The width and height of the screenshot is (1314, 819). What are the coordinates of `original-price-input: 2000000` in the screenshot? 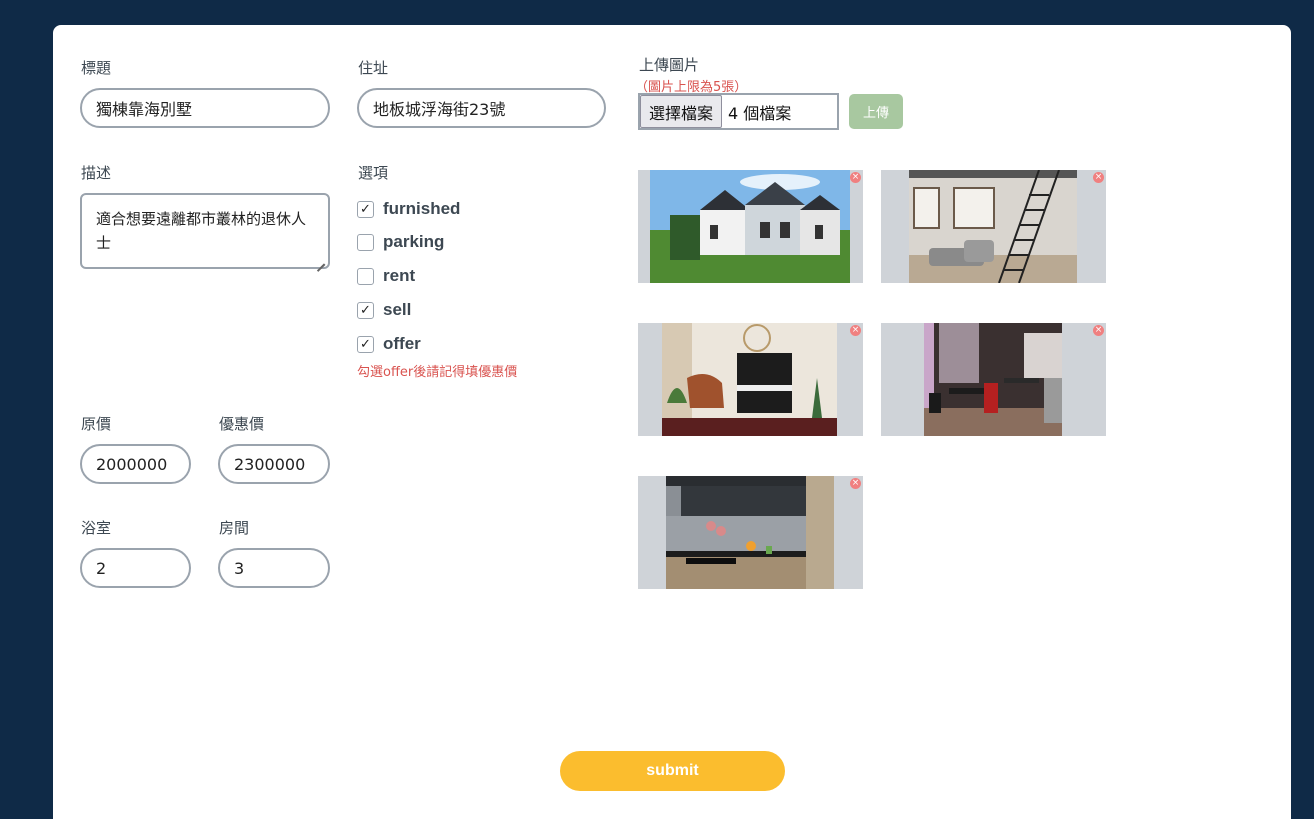 It's located at (135, 464).